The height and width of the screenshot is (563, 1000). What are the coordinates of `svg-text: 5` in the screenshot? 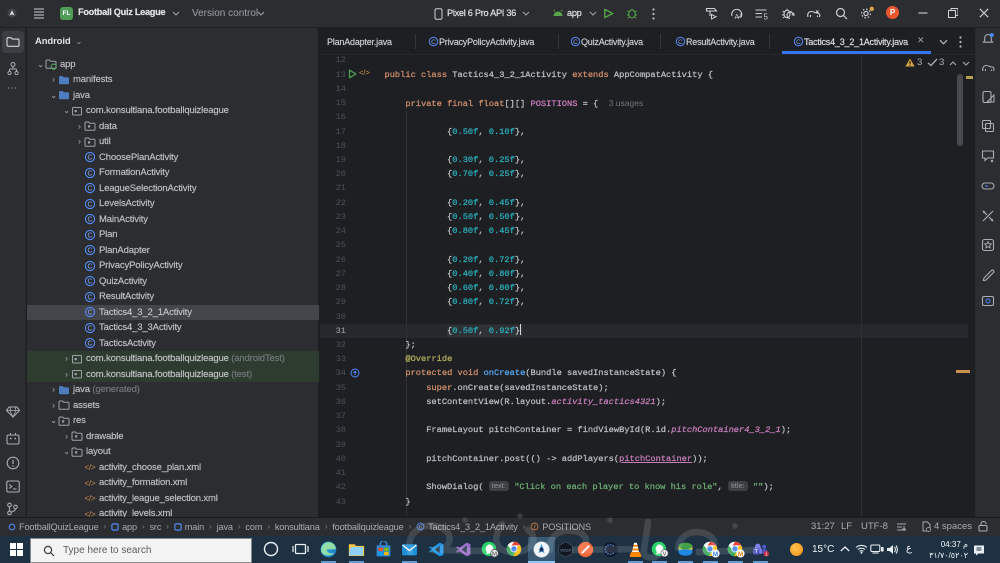 It's located at (766, 17).